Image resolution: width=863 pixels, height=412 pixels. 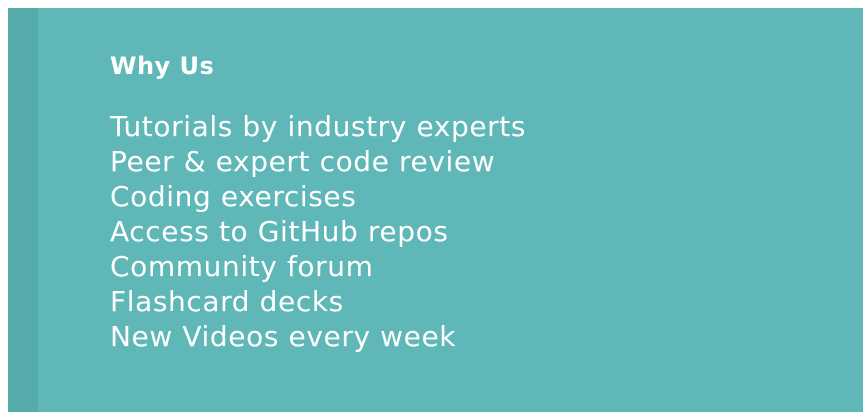 I want to click on feature-item-flashcard-decks: Flashcard decks, so click(x=227, y=301).